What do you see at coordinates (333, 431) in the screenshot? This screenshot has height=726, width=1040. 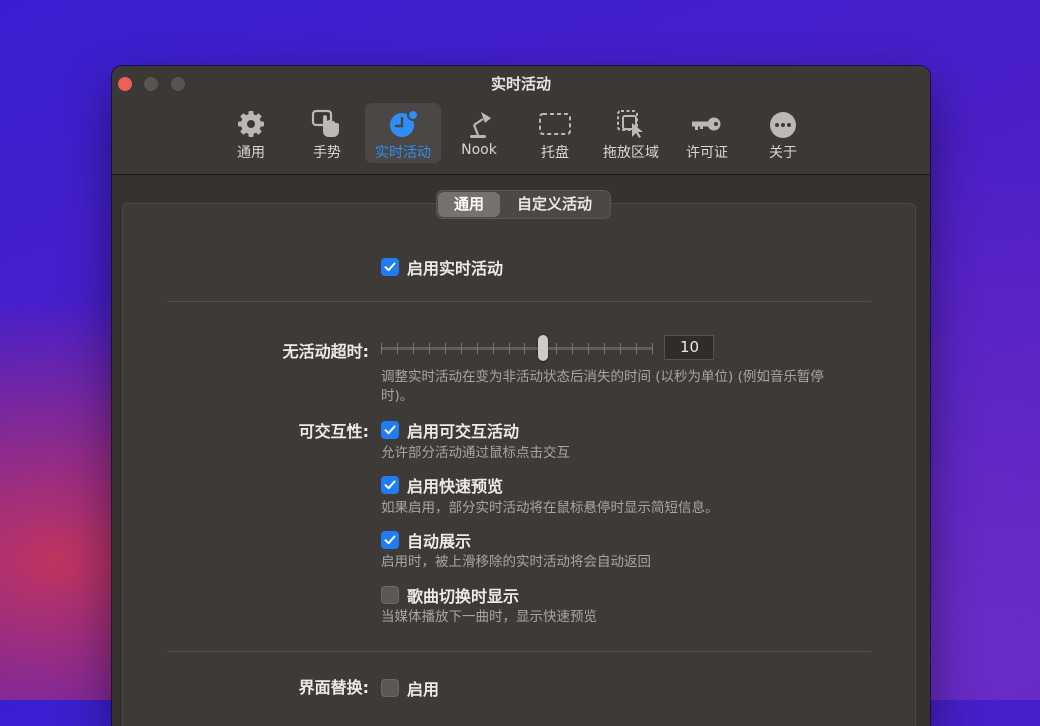 I see `interactivity-label: 可交互性:` at bounding box center [333, 431].